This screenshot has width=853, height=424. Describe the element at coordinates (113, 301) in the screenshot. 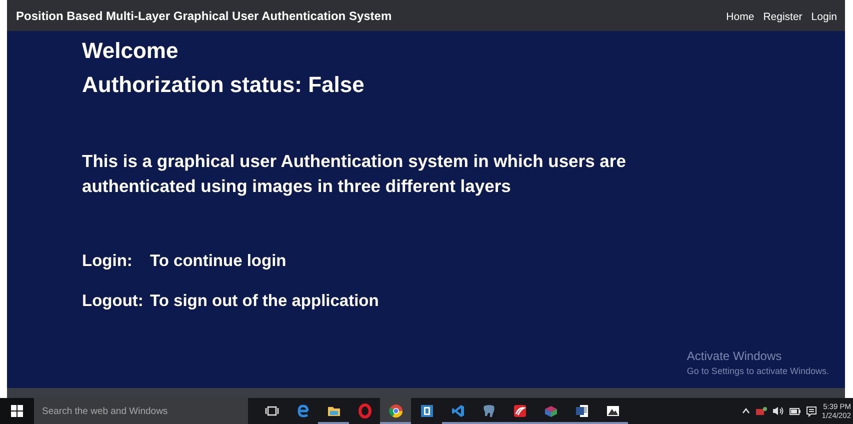

I see `action-label: Logout:` at that location.